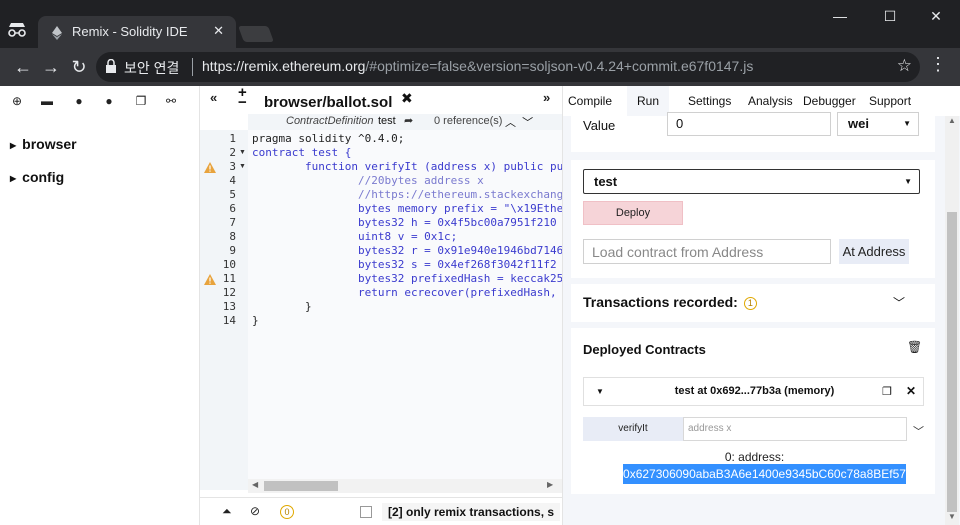 This screenshot has height=525, width=960. I want to click on code-line: bytes32 h = 0x4f5bc00a7951f210, so click(404, 222).